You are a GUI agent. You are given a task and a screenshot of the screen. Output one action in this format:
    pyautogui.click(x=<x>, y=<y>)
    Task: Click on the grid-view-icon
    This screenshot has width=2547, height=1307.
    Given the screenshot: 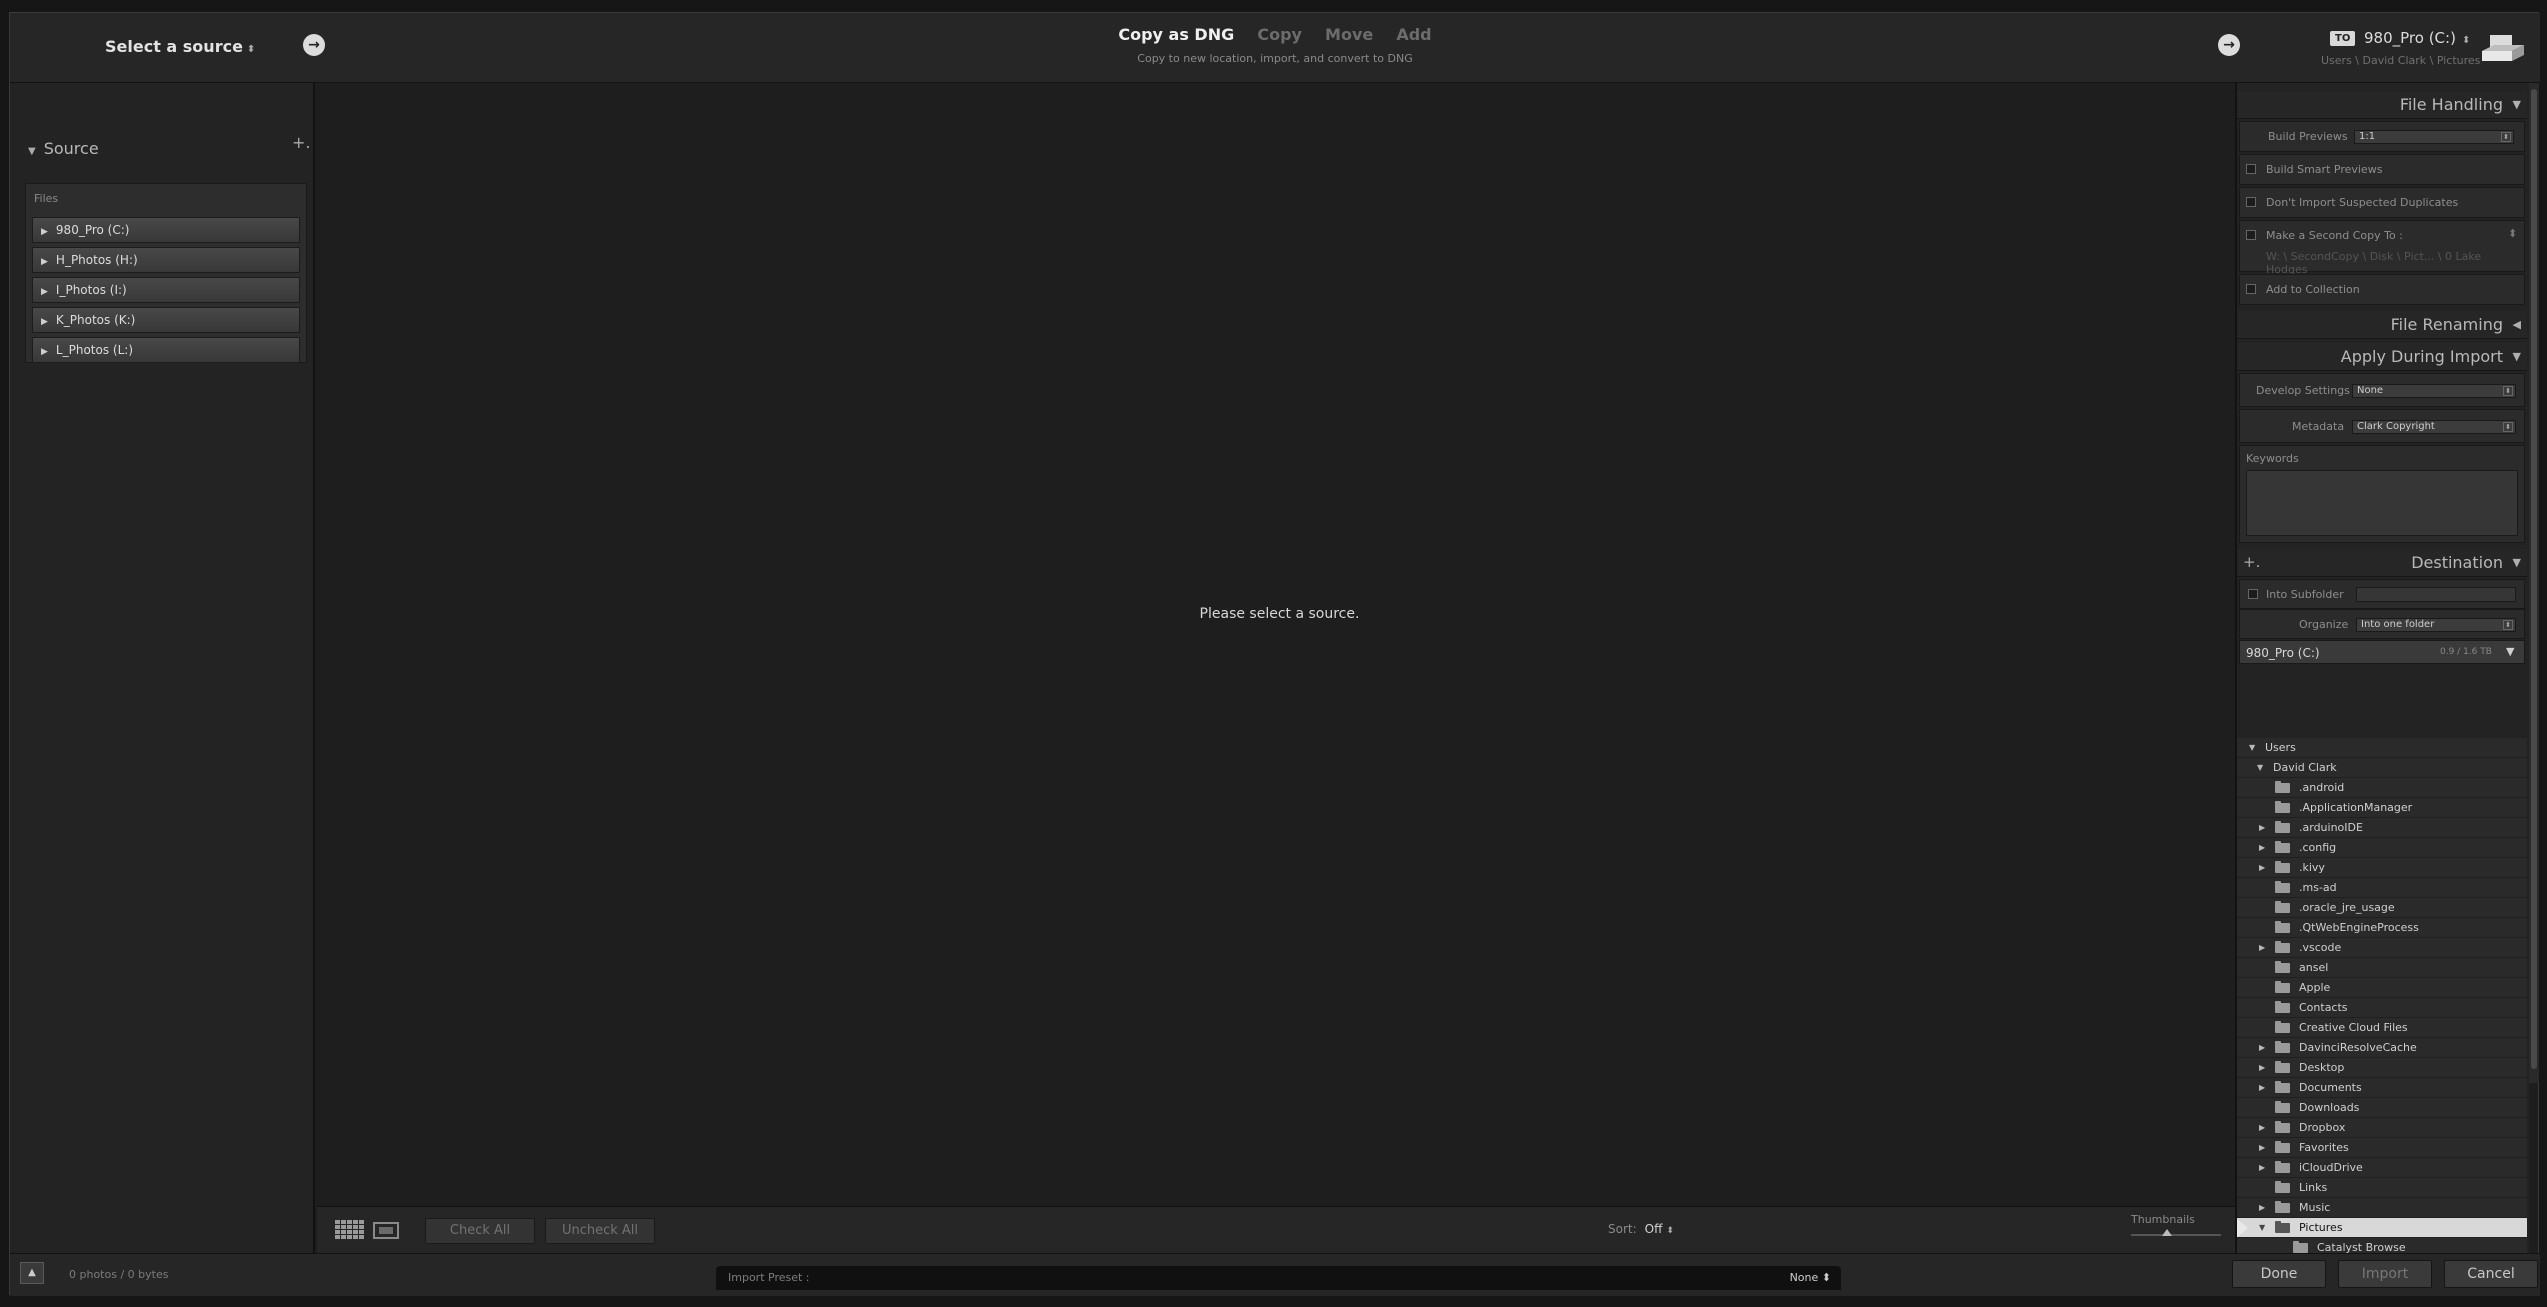 What is the action you would take?
    pyautogui.click(x=350, y=1230)
    